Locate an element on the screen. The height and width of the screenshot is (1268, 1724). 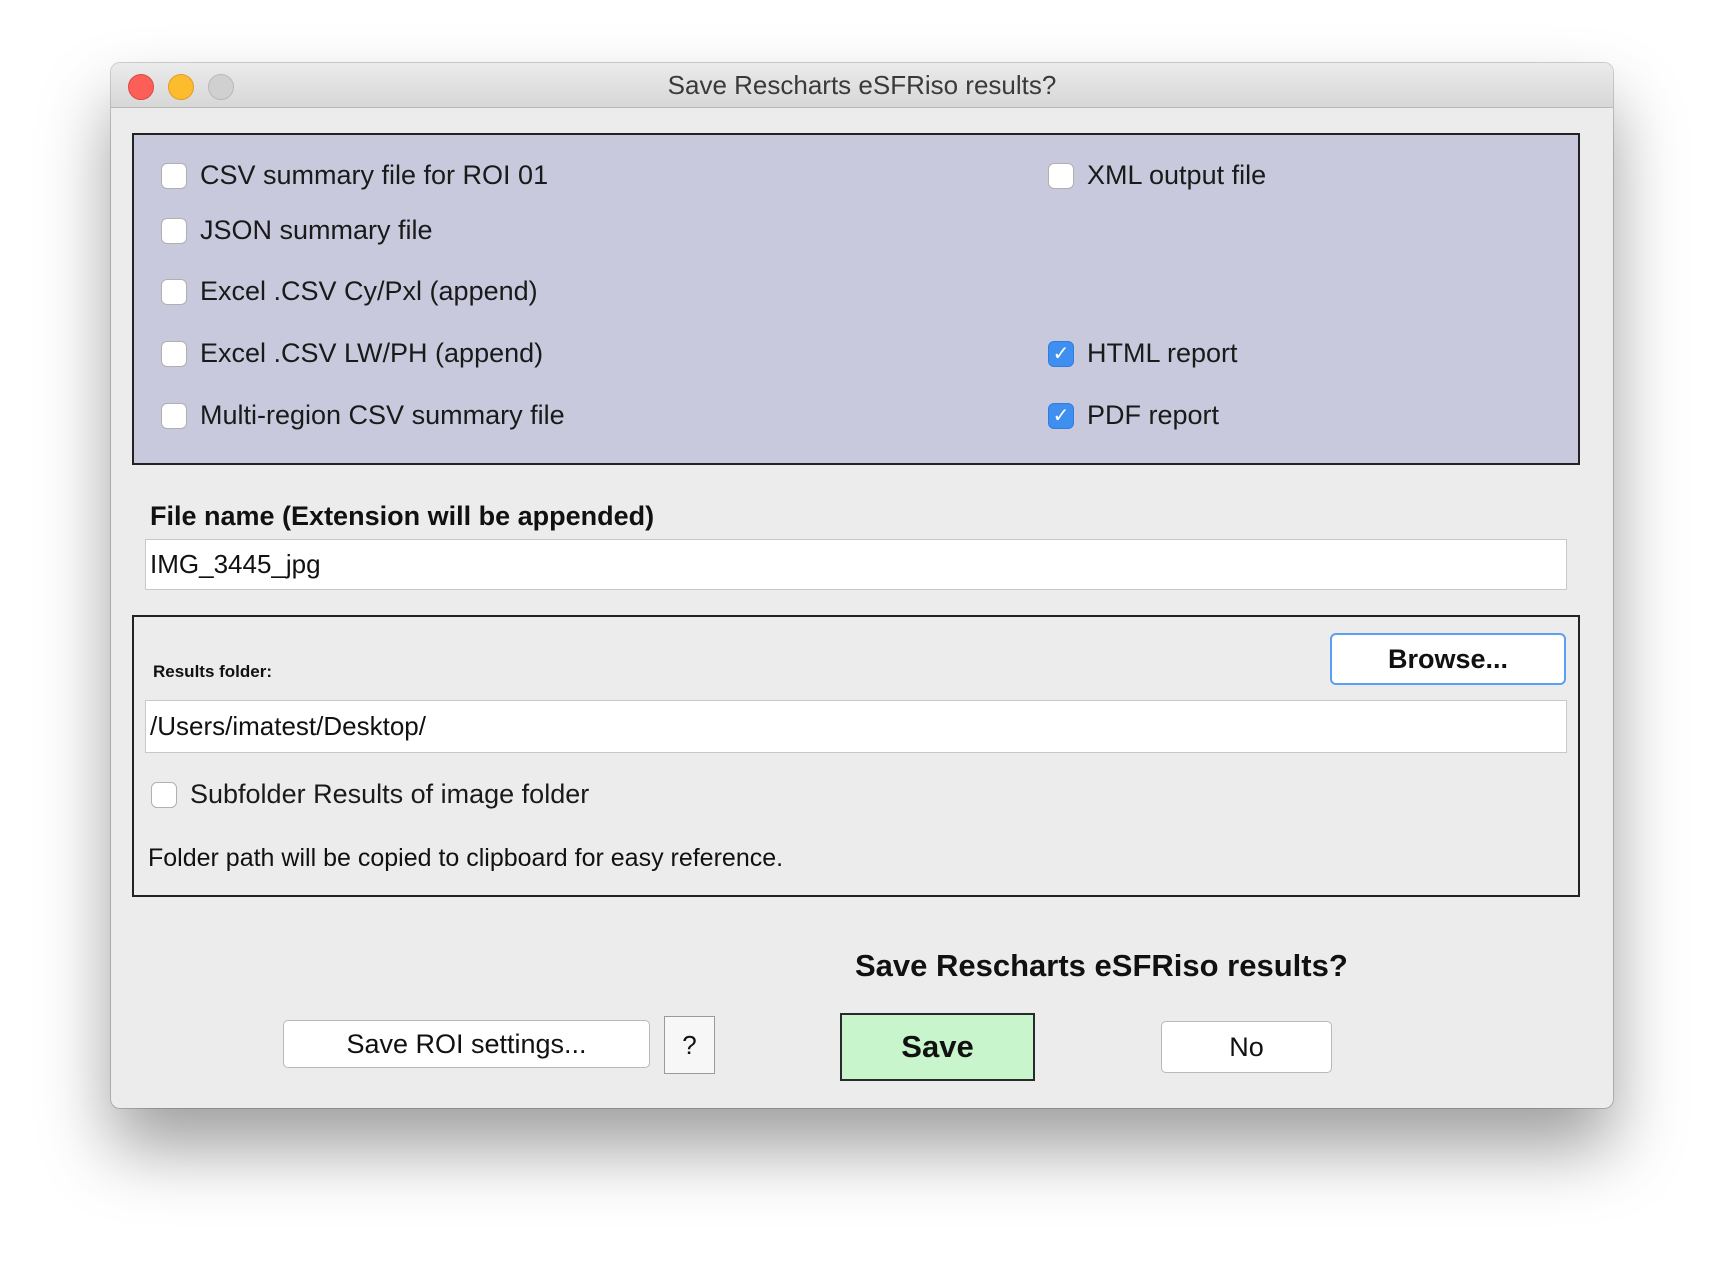
xml-output-checkbox is located at coordinates (1061, 175).